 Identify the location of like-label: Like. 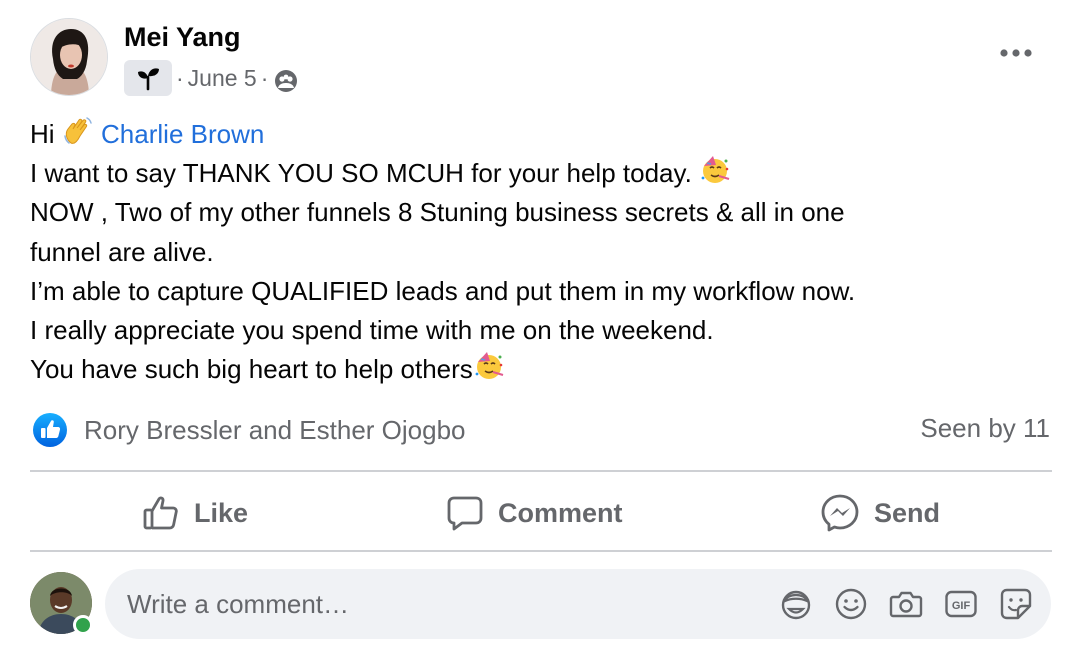
(221, 512).